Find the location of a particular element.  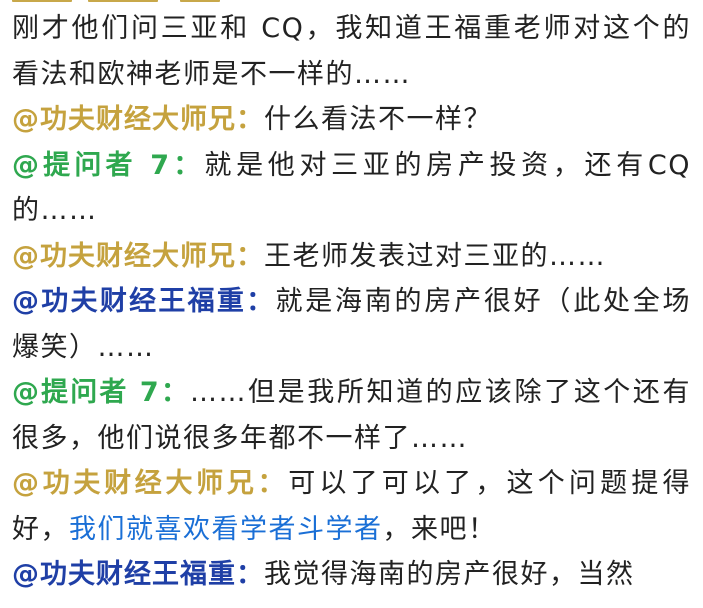

paragraph-dashixiong-3: @功夫财经大师兄：可以了可以了，这个问题提得好，我们就喜欢看学者斗学者，来吧！ is located at coordinates (351, 506).